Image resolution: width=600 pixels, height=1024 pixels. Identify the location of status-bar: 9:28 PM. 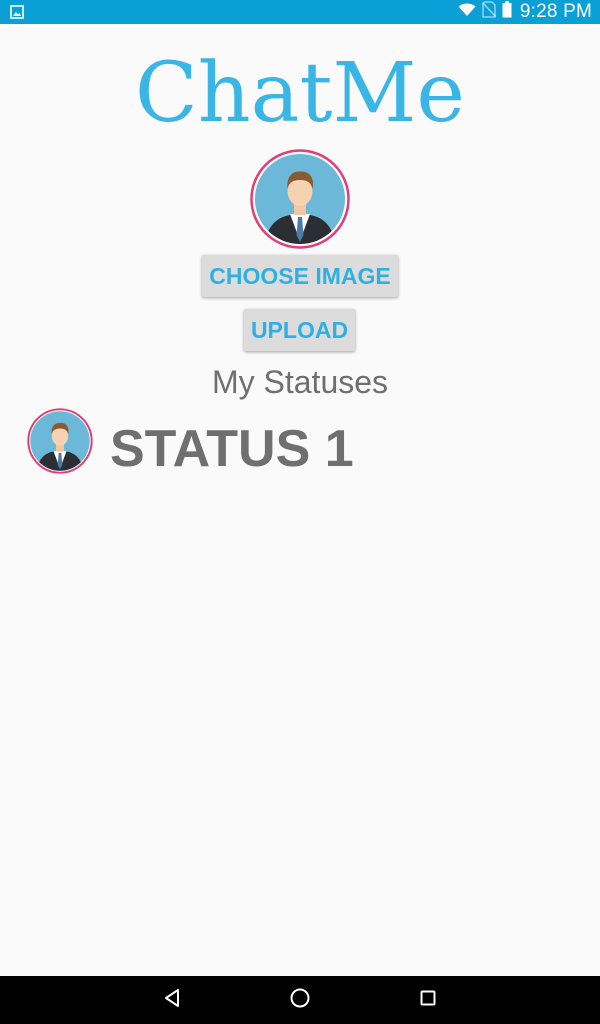
(300, 12).